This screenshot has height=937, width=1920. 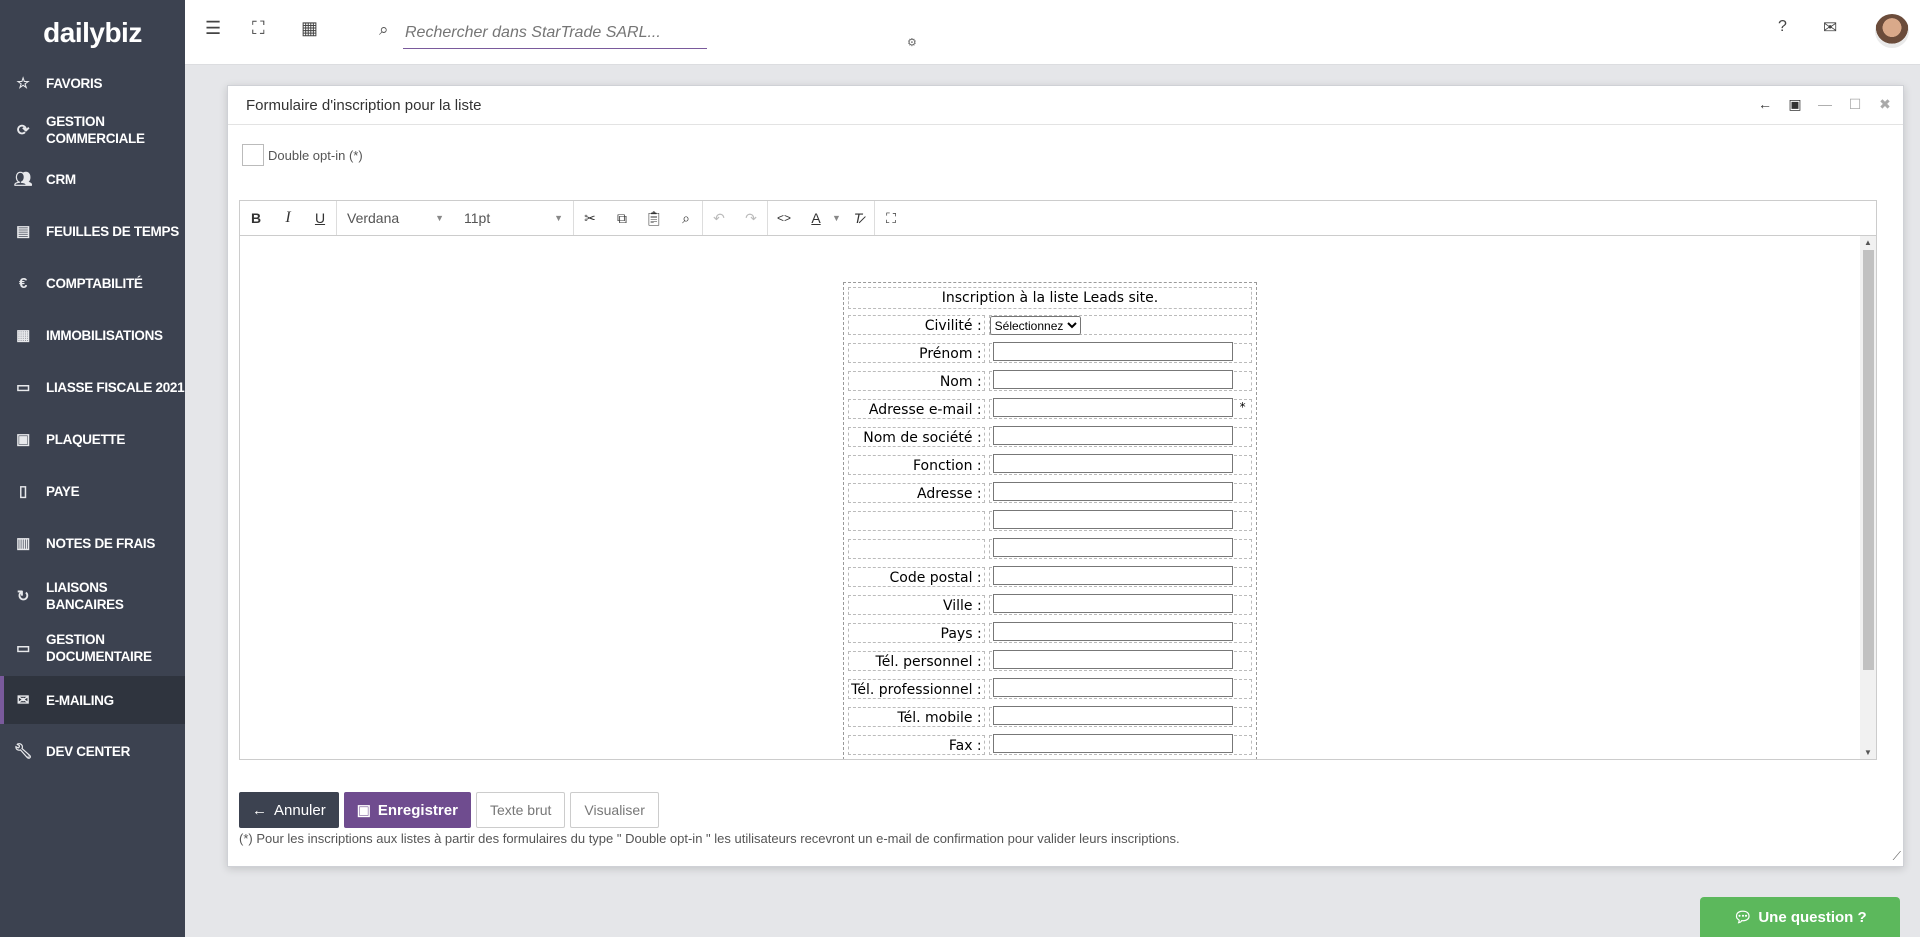 What do you see at coordinates (395, 218) in the screenshot?
I see `font-family-select: Verdana ▼` at bounding box center [395, 218].